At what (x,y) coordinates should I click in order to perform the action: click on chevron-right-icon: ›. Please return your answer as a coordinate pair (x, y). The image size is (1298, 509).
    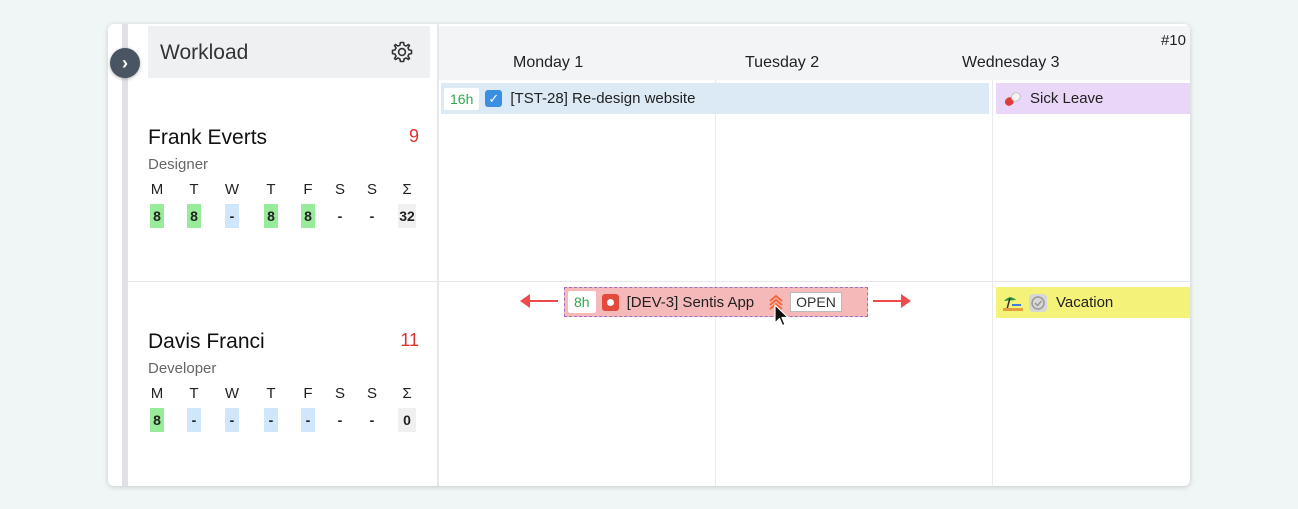
    Looking at the image, I should click on (125, 62).